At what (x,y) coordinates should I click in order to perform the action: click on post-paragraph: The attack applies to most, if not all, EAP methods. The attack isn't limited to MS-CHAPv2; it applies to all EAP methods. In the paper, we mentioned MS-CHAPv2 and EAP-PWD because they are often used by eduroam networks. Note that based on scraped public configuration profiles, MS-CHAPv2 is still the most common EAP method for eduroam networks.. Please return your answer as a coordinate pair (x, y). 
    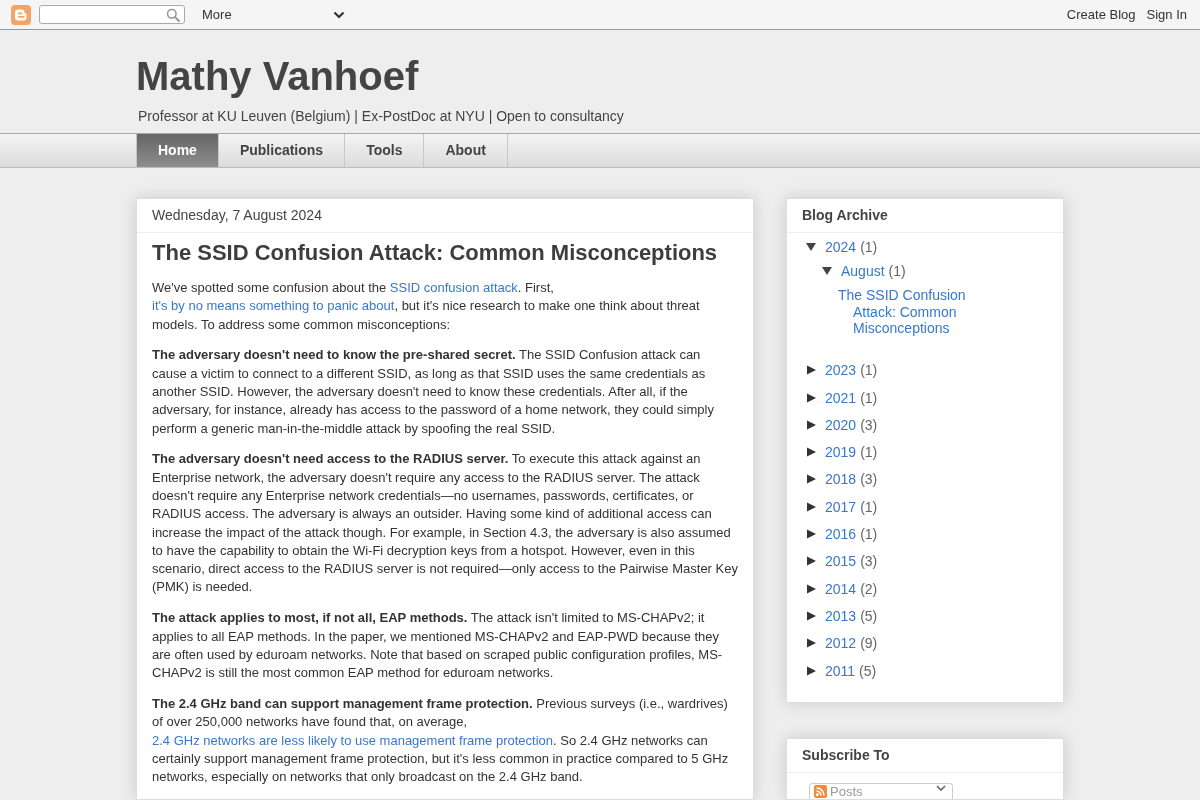
    Looking at the image, I should click on (438, 646).